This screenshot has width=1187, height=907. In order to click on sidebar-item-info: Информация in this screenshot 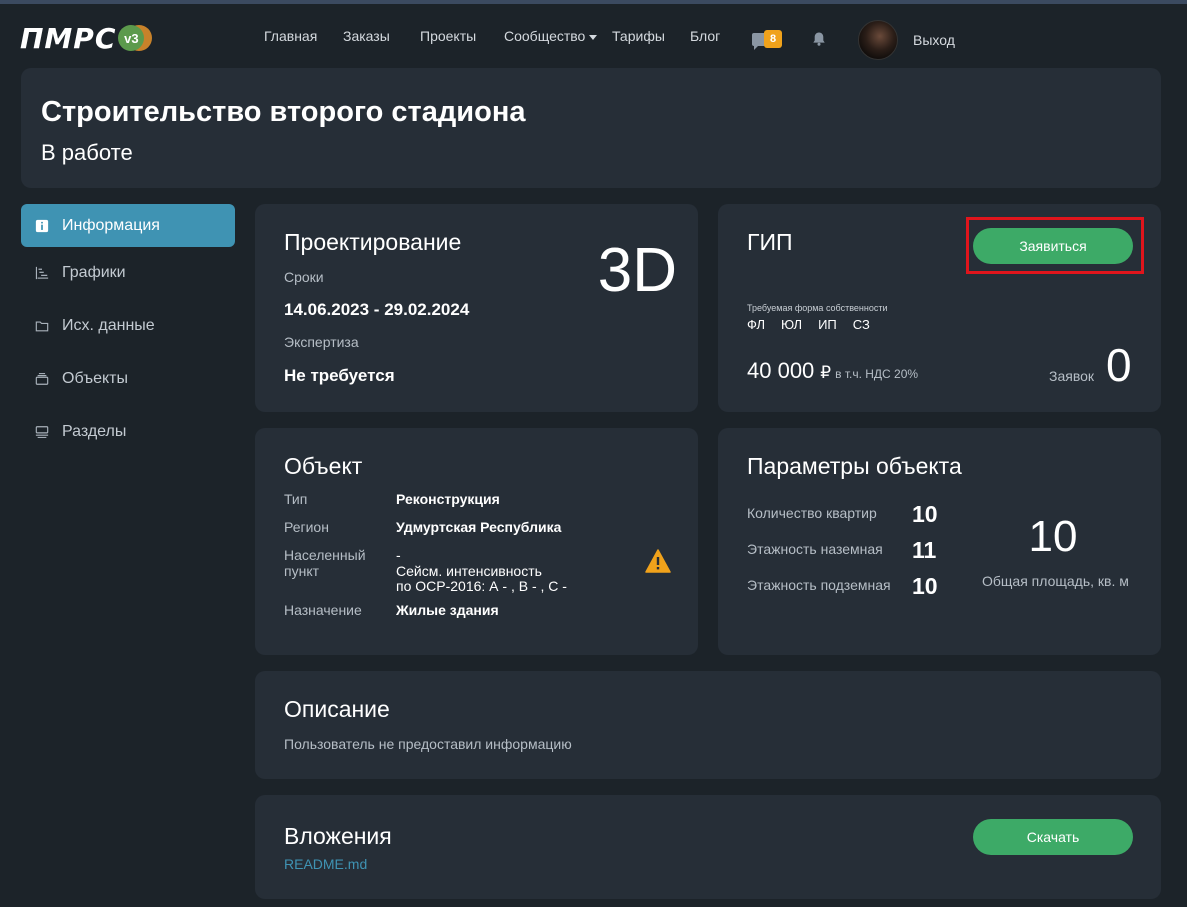, I will do `click(128, 225)`.